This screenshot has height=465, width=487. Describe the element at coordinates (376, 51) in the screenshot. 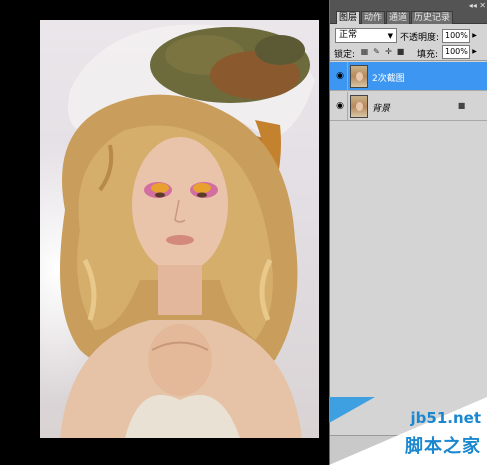

I see `brush-lock-icon: ✎` at that location.